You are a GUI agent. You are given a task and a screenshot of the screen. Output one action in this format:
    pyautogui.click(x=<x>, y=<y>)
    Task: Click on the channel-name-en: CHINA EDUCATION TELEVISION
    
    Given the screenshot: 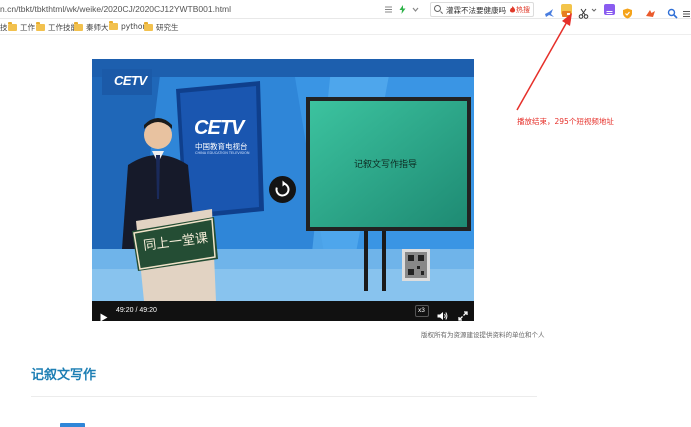 What is the action you would take?
    pyautogui.click(x=222, y=153)
    